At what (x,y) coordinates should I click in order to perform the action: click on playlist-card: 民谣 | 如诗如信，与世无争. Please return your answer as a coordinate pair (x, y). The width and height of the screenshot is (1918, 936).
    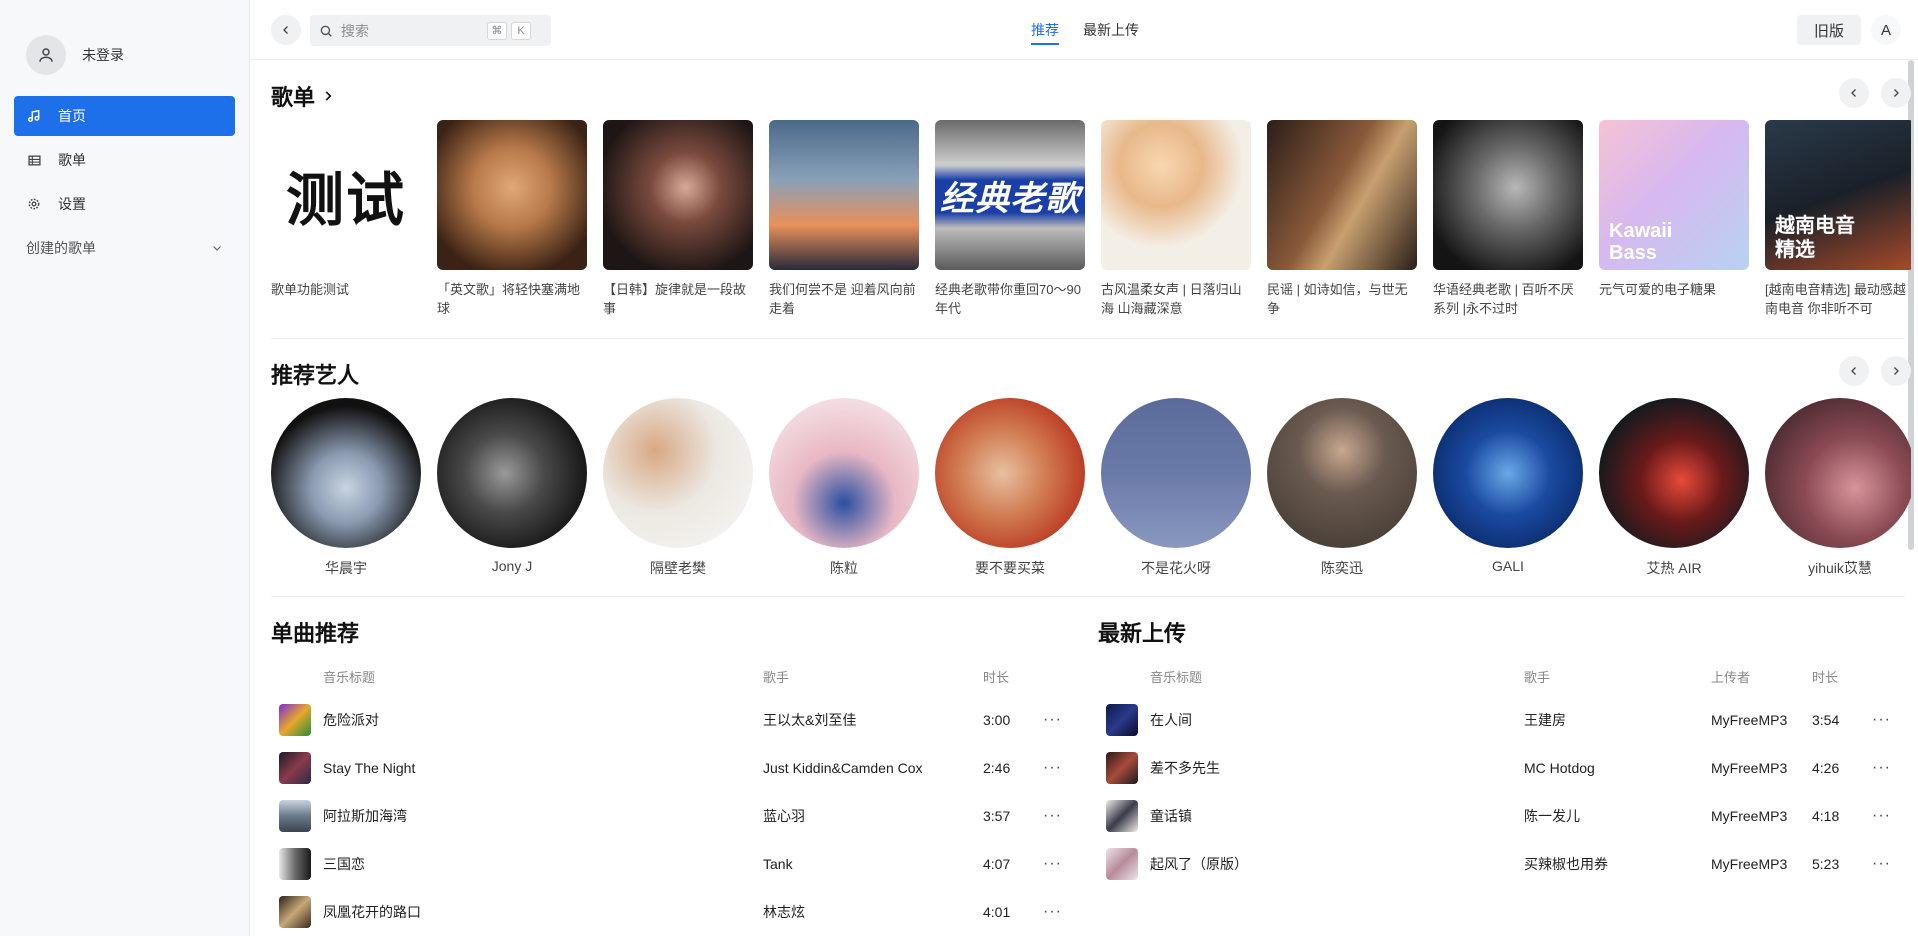
    Looking at the image, I should click on (1342, 219).